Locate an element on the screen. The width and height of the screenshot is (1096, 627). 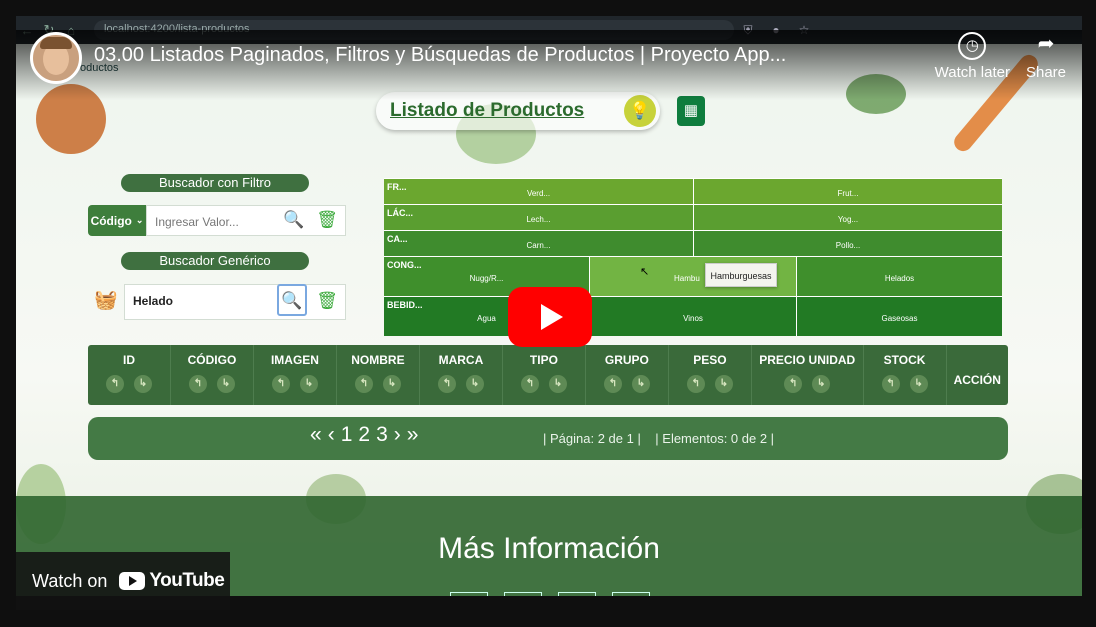
play-icon is located at coordinates (552, 317).